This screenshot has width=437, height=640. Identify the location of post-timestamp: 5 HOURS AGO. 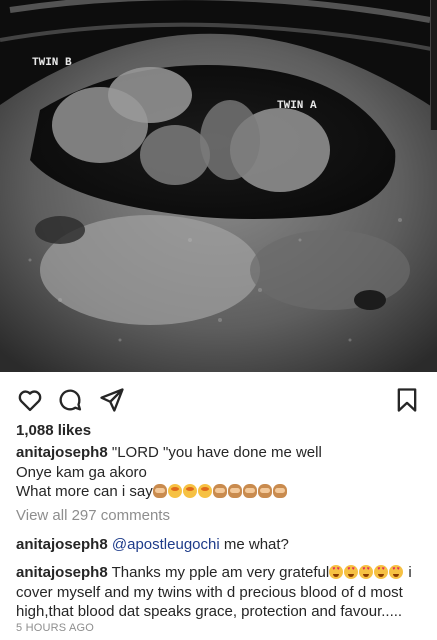
(55, 628).